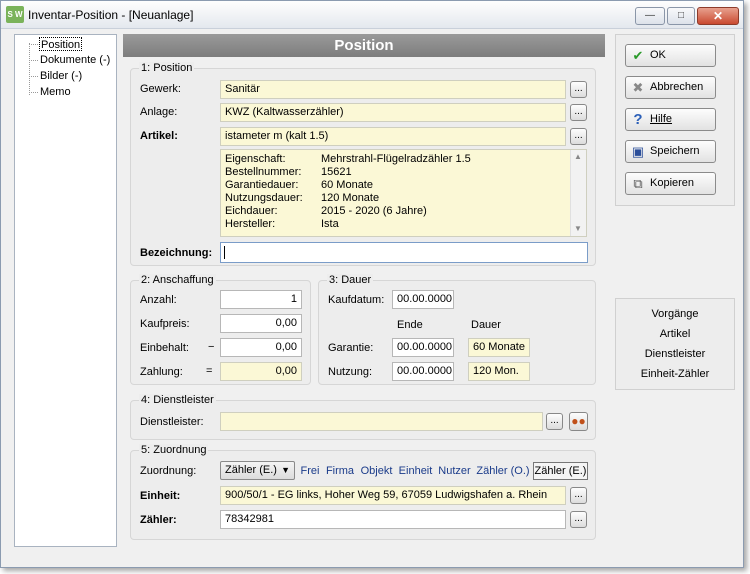  What do you see at coordinates (111, 15) in the screenshot?
I see `window-title: Inventar-Position - [Neuanlage]` at bounding box center [111, 15].